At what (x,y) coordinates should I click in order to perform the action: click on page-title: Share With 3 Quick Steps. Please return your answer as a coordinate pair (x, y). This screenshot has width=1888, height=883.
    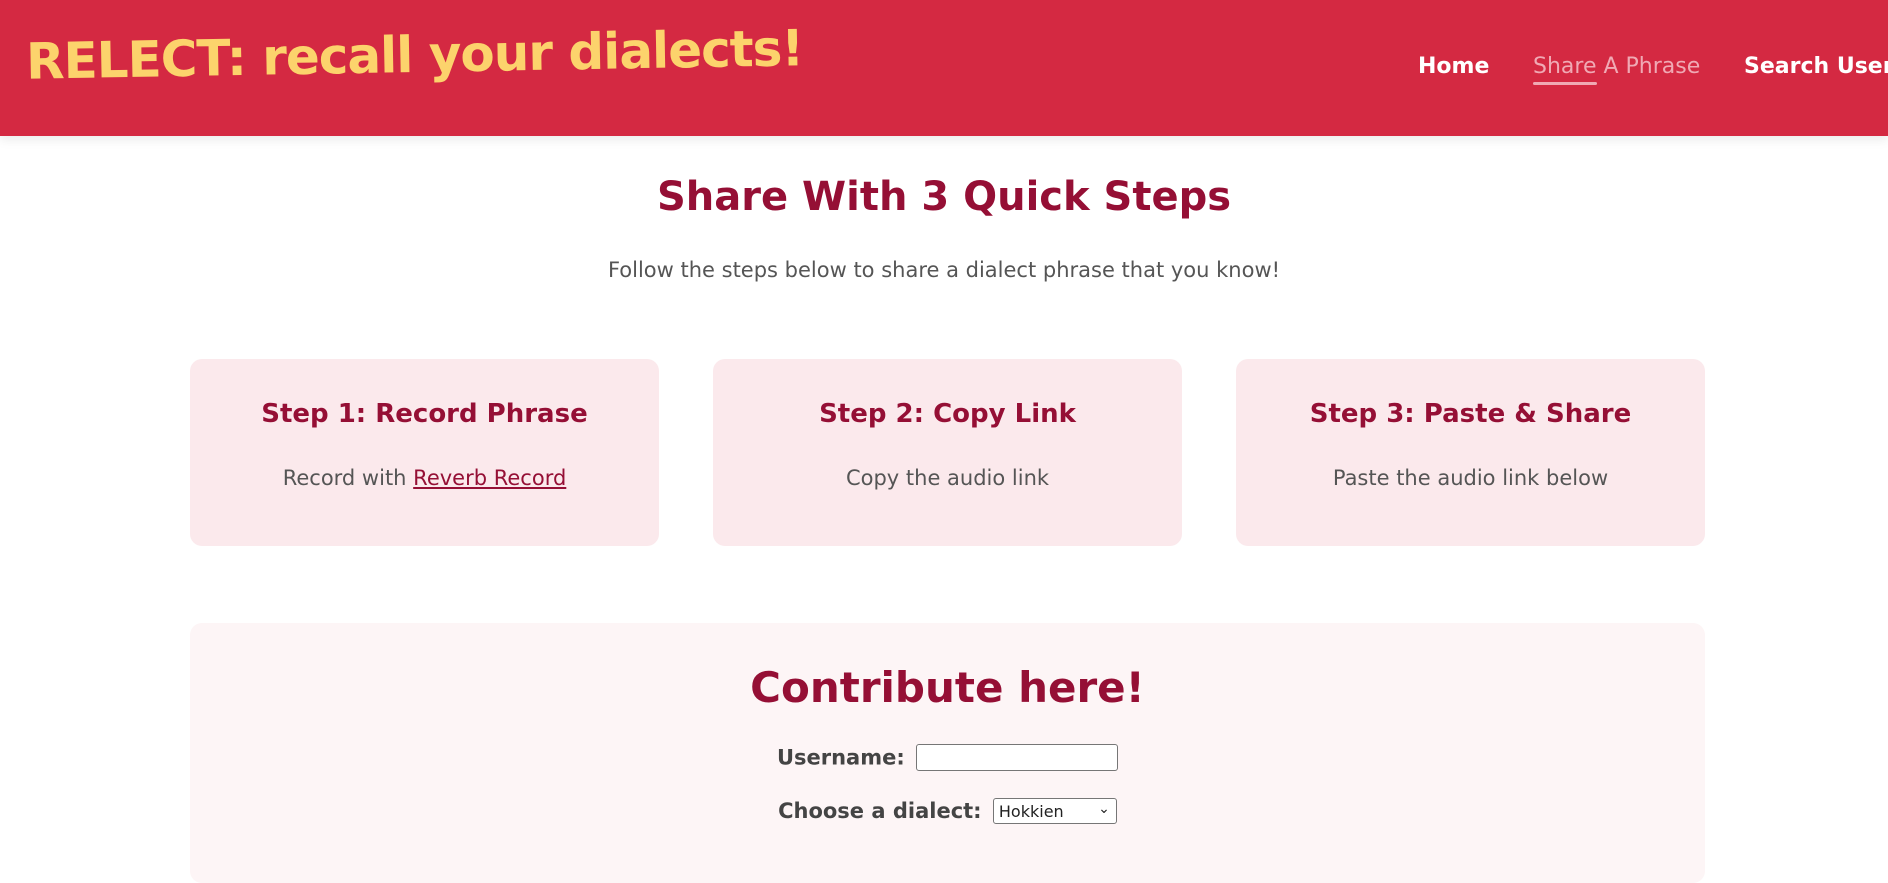
    Looking at the image, I should click on (944, 197).